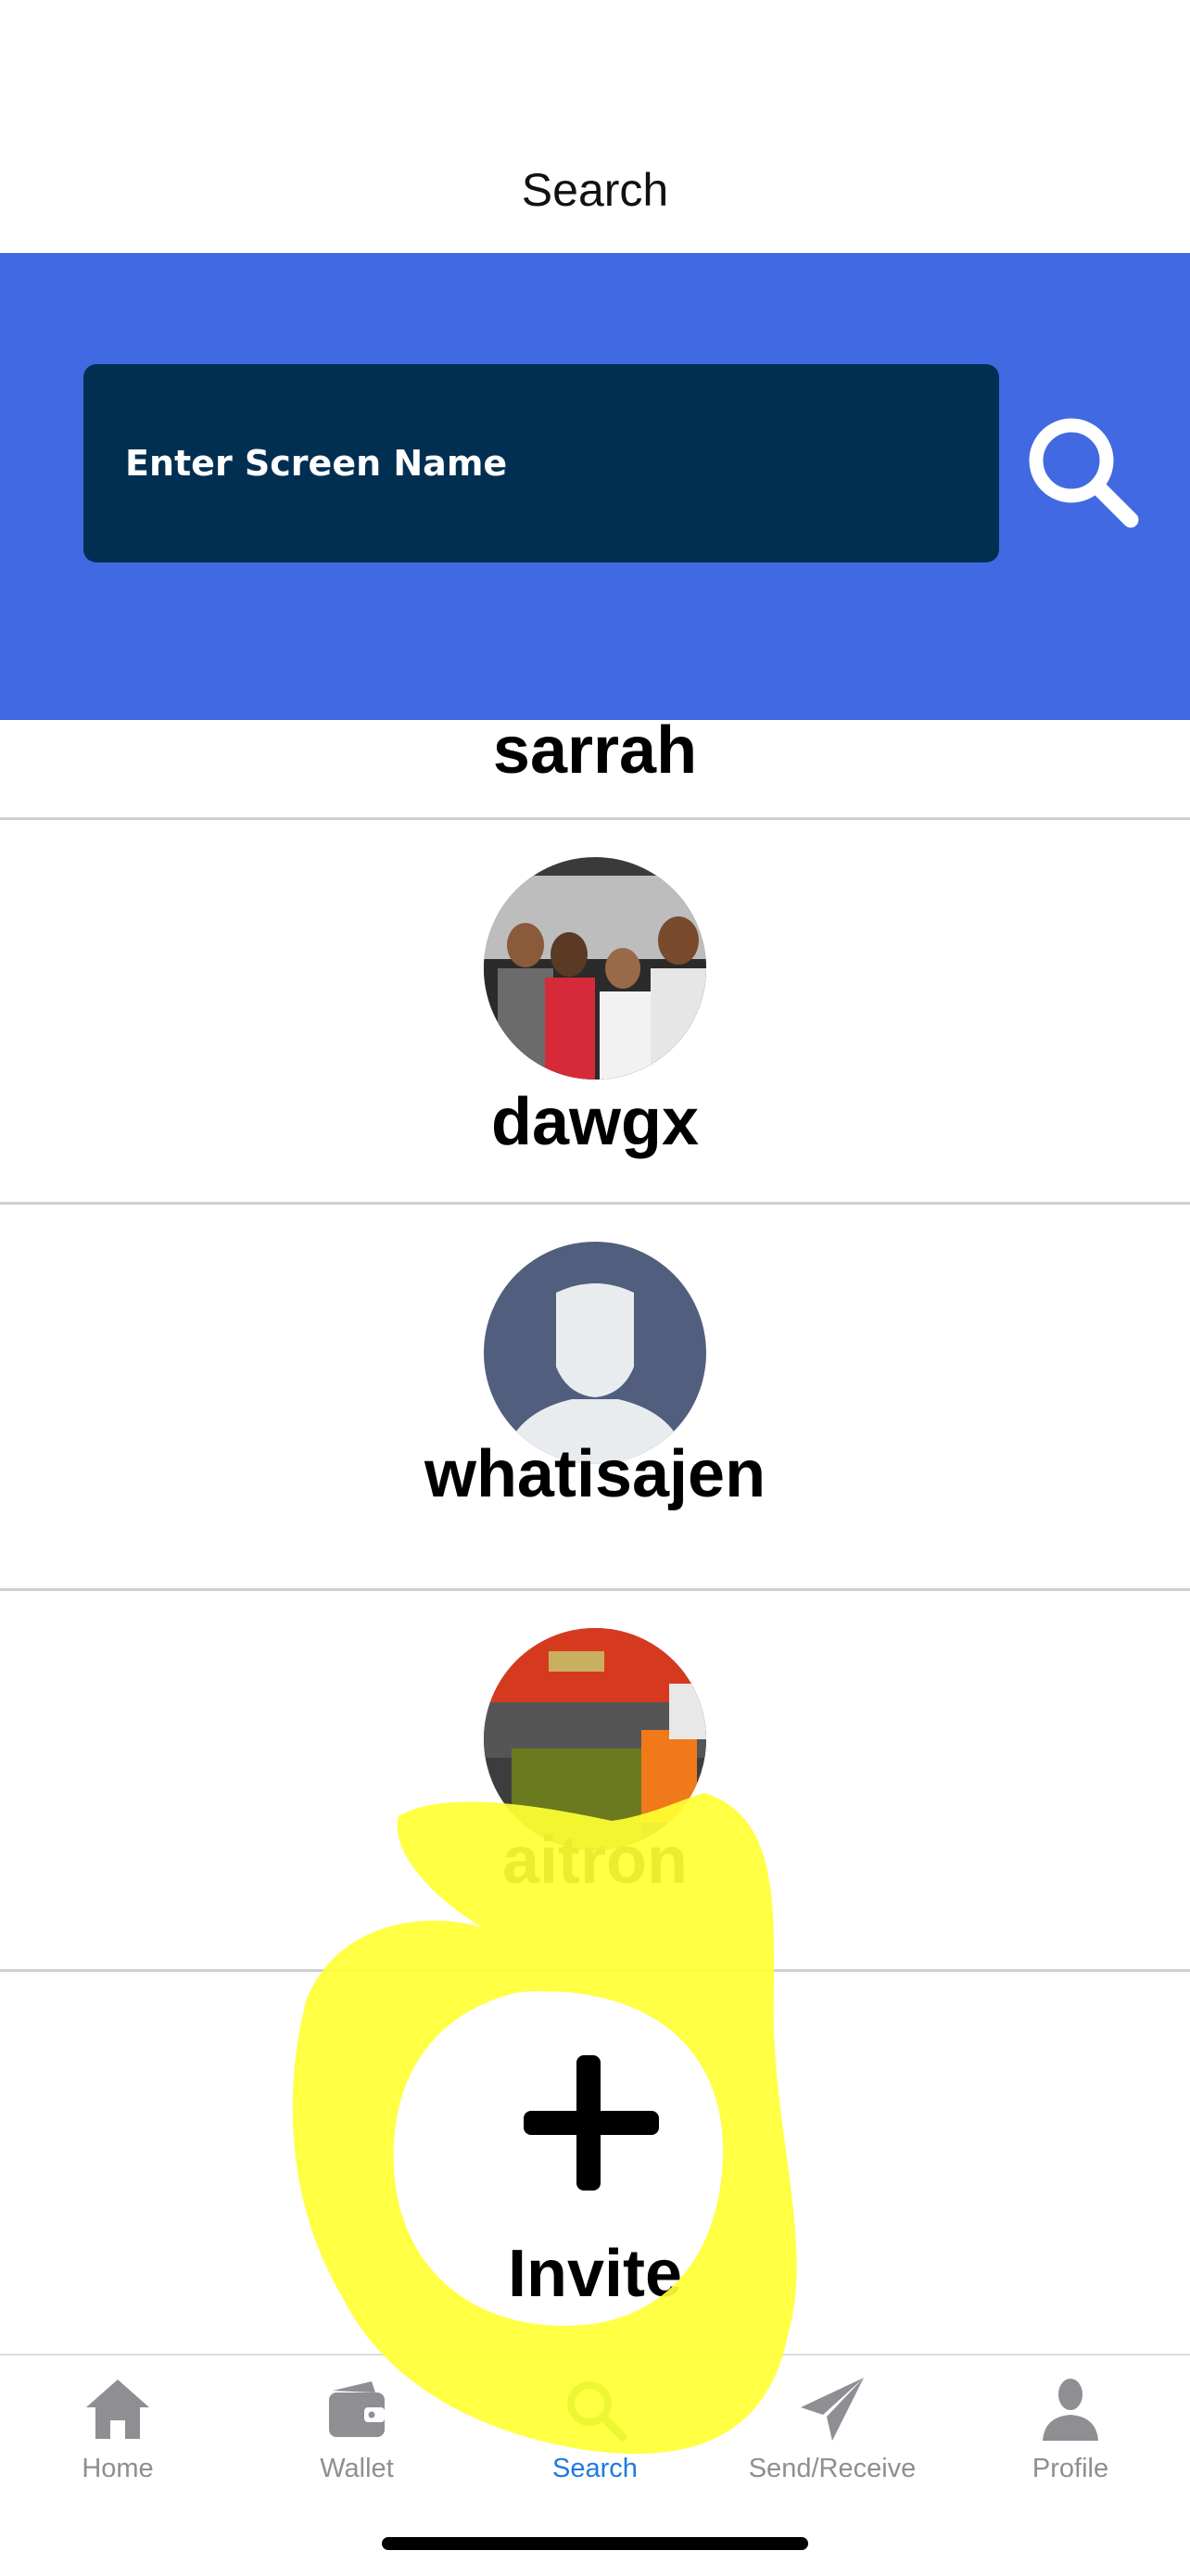 Image resolution: width=1190 pixels, height=2576 pixels. I want to click on tab-label: Send/Receive, so click(832, 2468).